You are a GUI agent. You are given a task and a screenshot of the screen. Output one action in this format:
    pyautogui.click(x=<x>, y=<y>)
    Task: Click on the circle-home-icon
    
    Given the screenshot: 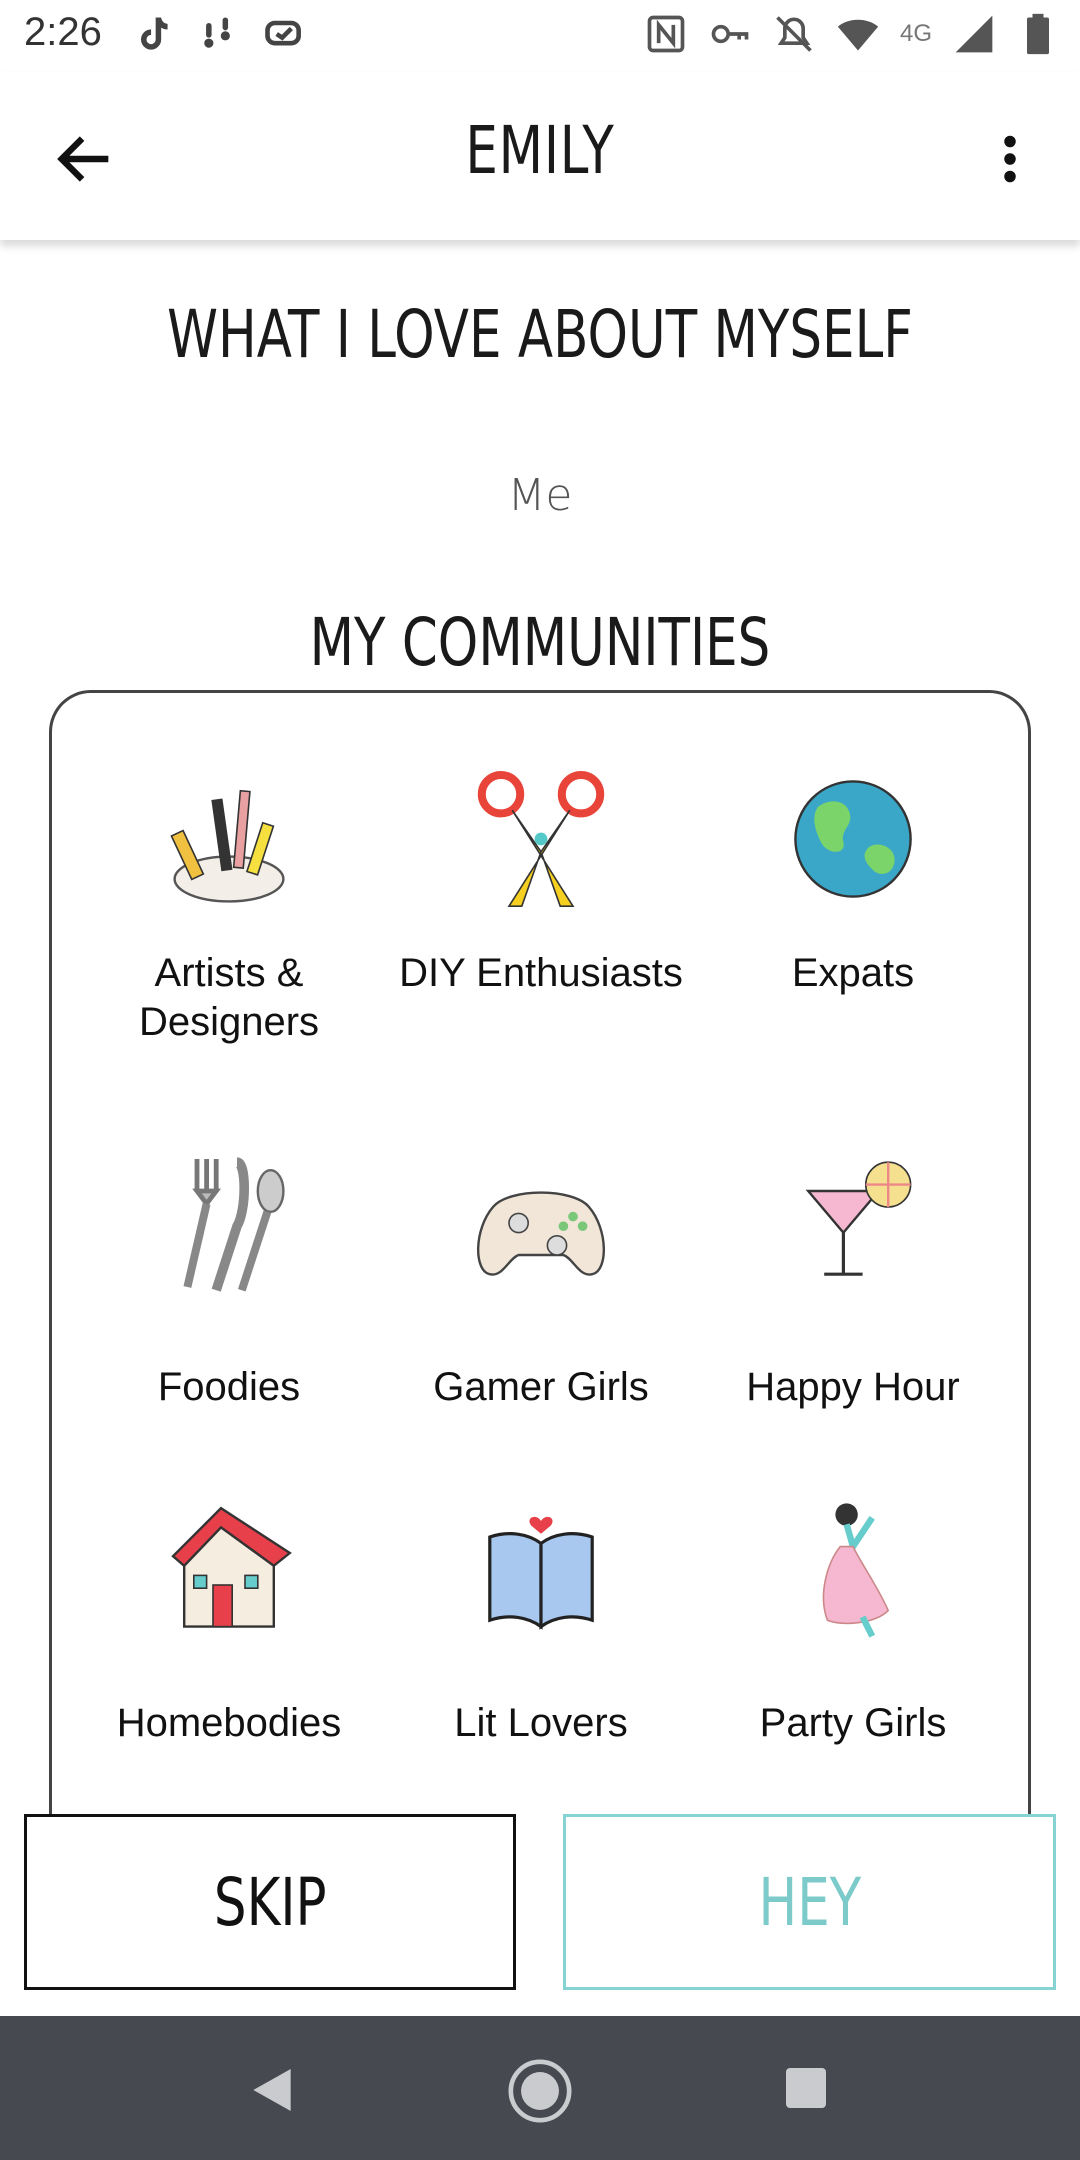 What is the action you would take?
    pyautogui.click(x=540, y=2091)
    